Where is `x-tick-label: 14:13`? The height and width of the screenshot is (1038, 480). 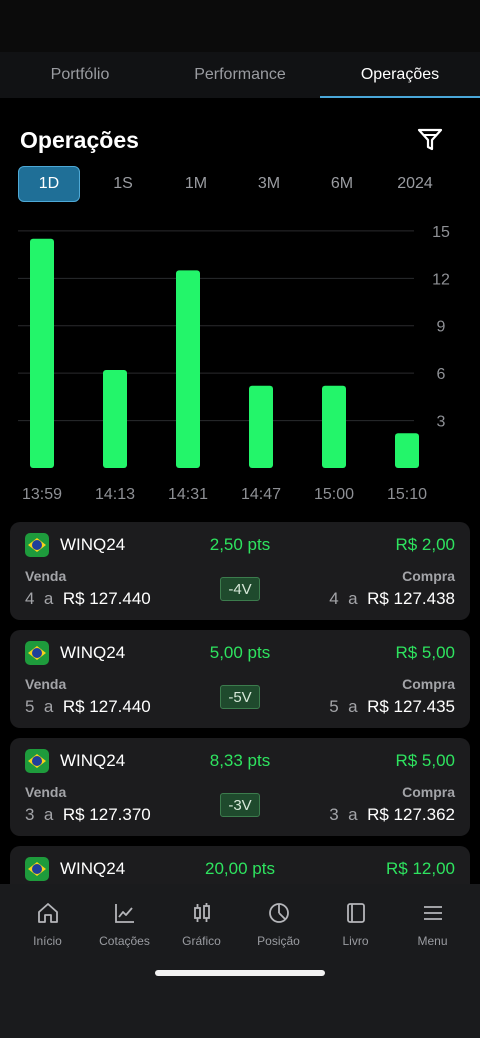 x-tick-label: 14:13 is located at coordinates (115, 494).